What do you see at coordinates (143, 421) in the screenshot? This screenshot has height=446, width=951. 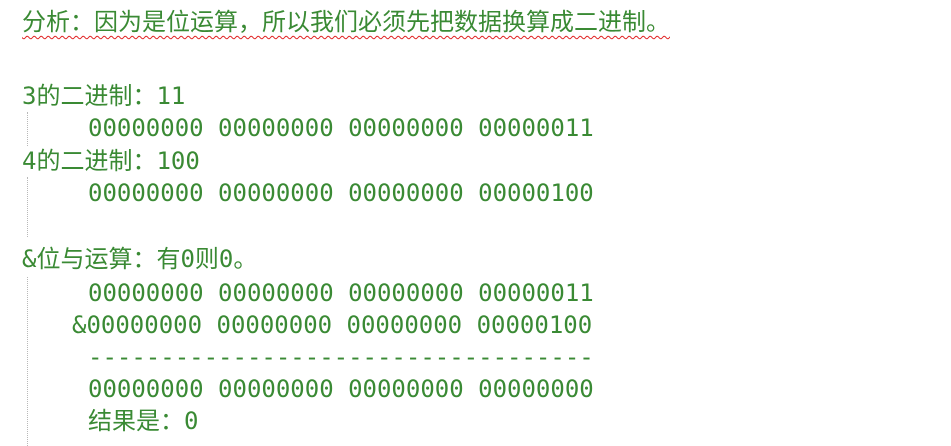 I see `and-result-text: 结果是：0` at bounding box center [143, 421].